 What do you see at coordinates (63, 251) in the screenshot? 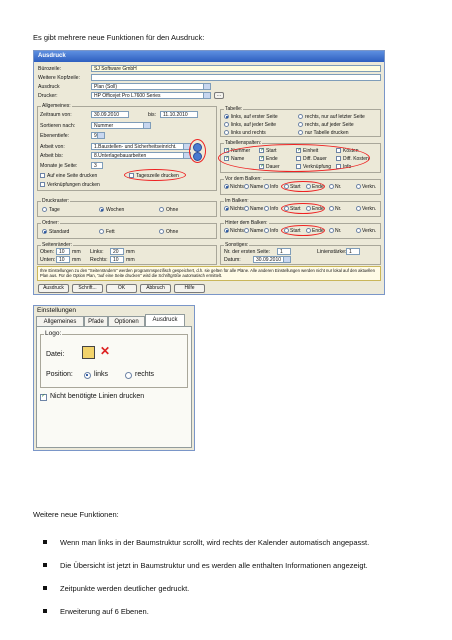
I see `oben-field: 10` at bounding box center [63, 251].